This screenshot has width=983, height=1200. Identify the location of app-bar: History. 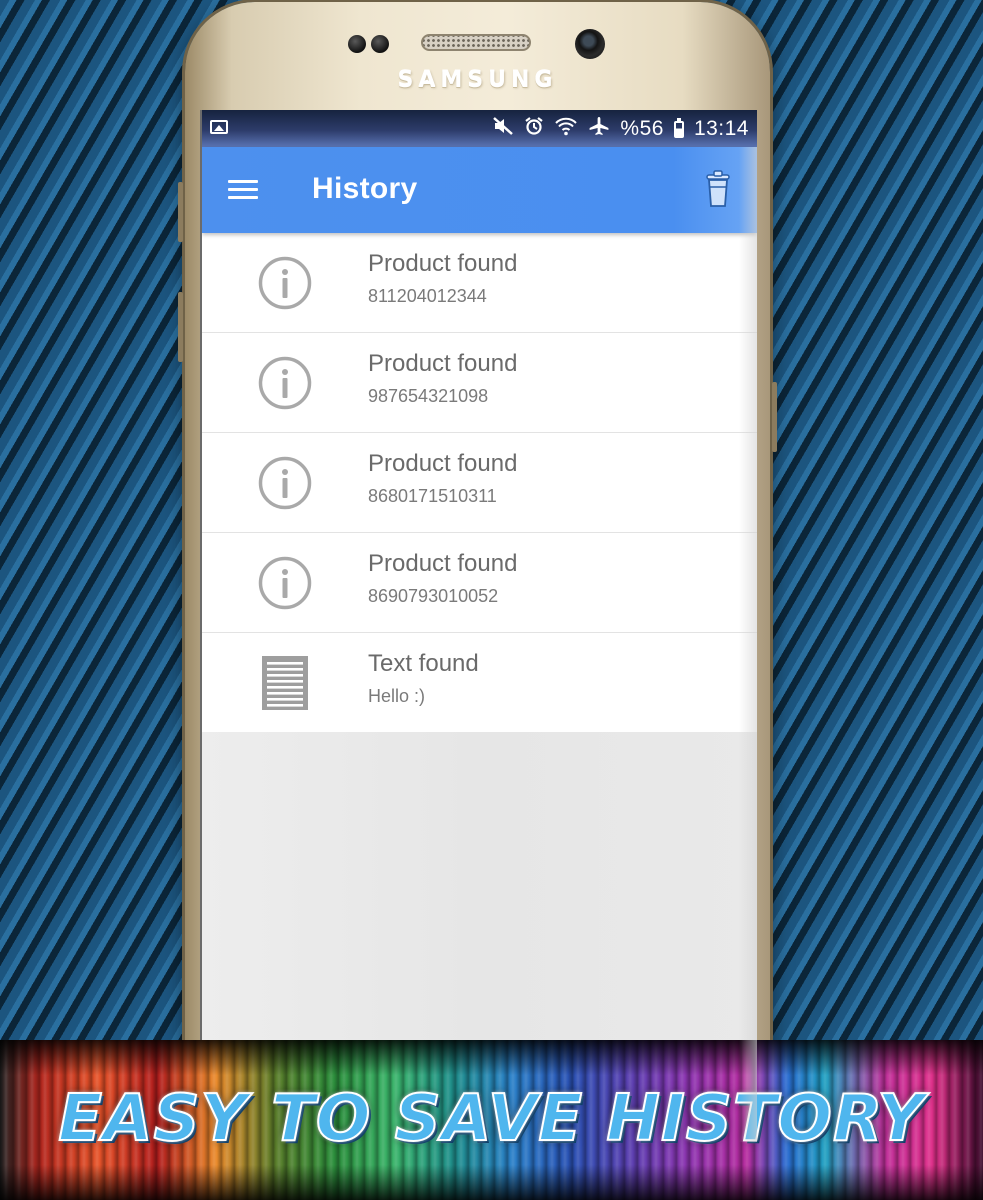
(479, 190).